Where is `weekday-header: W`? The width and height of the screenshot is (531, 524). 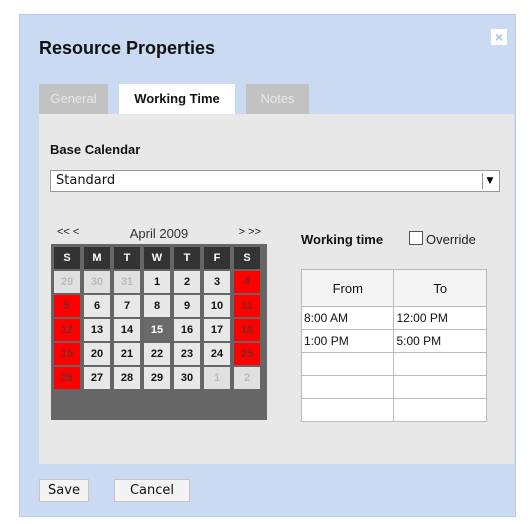 weekday-header: W is located at coordinates (157, 258).